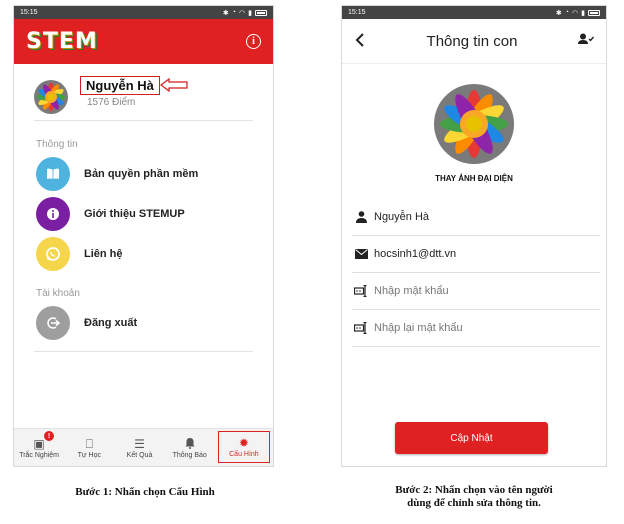 The image size is (624, 524). I want to click on tab-notifications: Thông Báo, so click(190, 447).